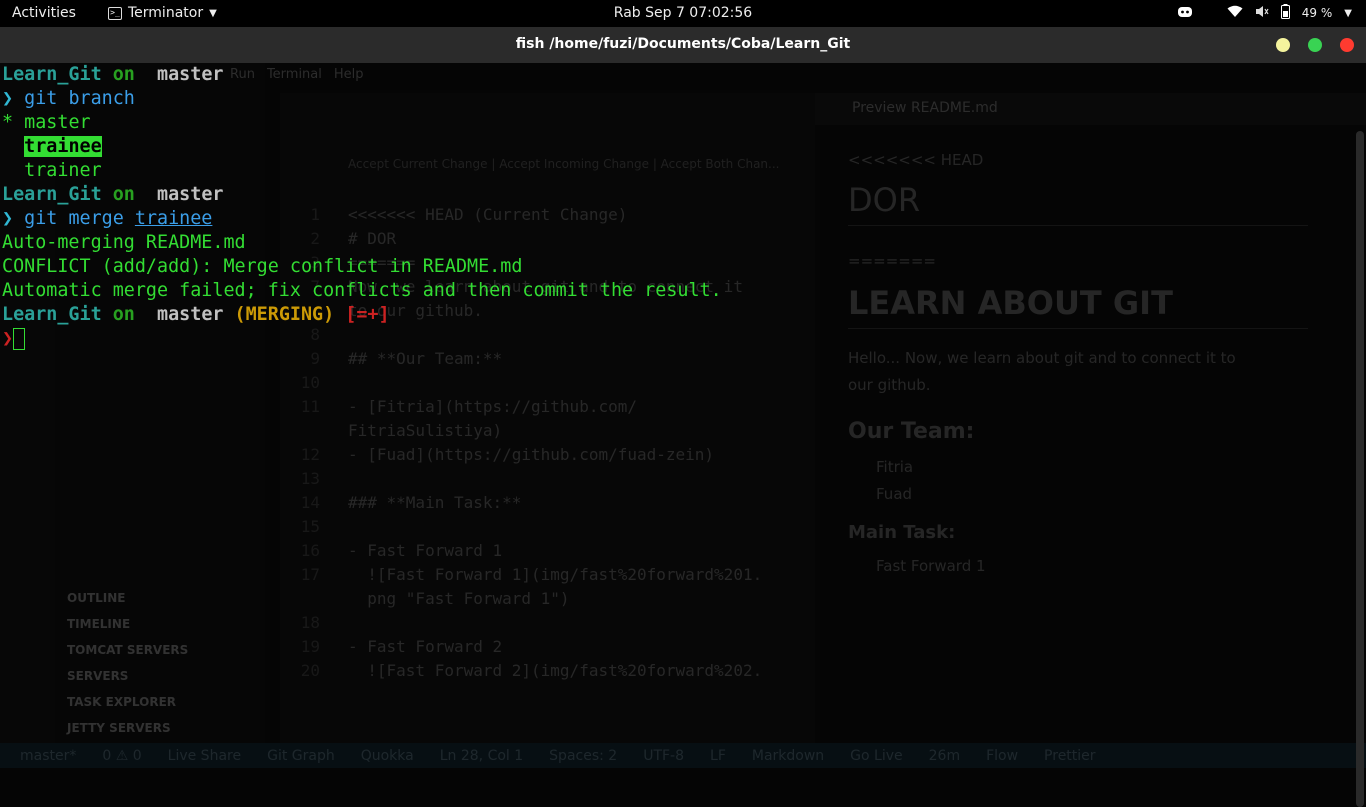 This screenshot has height=807, width=1366. I want to click on scrollbar, so click(1360, 469).